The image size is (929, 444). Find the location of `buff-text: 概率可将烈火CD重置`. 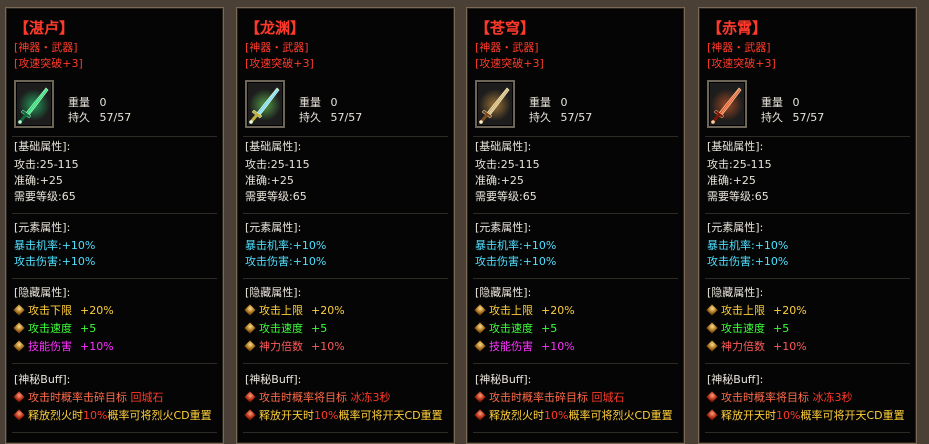

buff-text: 概率可将烈火CD重置 is located at coordinates (620, 415).